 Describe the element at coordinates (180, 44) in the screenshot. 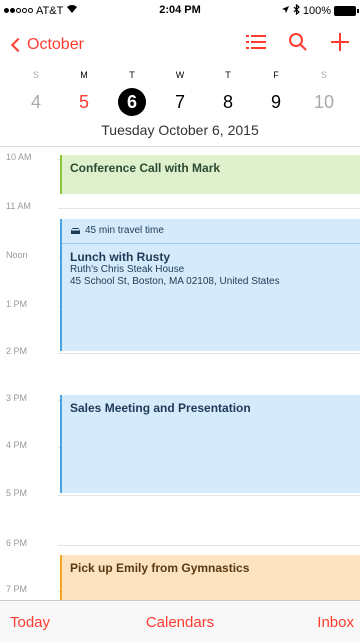

I see `nav-bar: October` at that location.